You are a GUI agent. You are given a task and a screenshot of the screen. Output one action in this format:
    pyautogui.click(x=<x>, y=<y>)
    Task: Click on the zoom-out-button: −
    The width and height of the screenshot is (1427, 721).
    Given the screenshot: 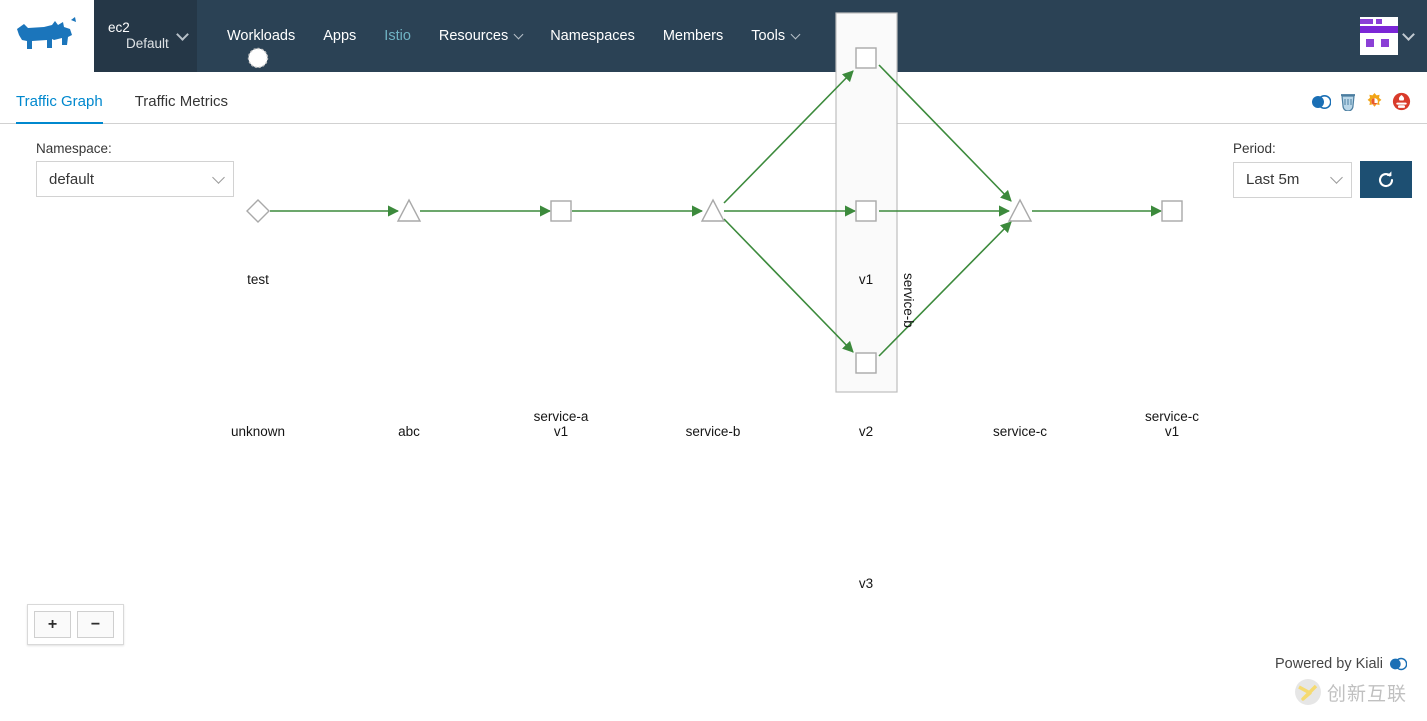 What is the action you would take?
    pyautogui.click(x=95, y=624)
    